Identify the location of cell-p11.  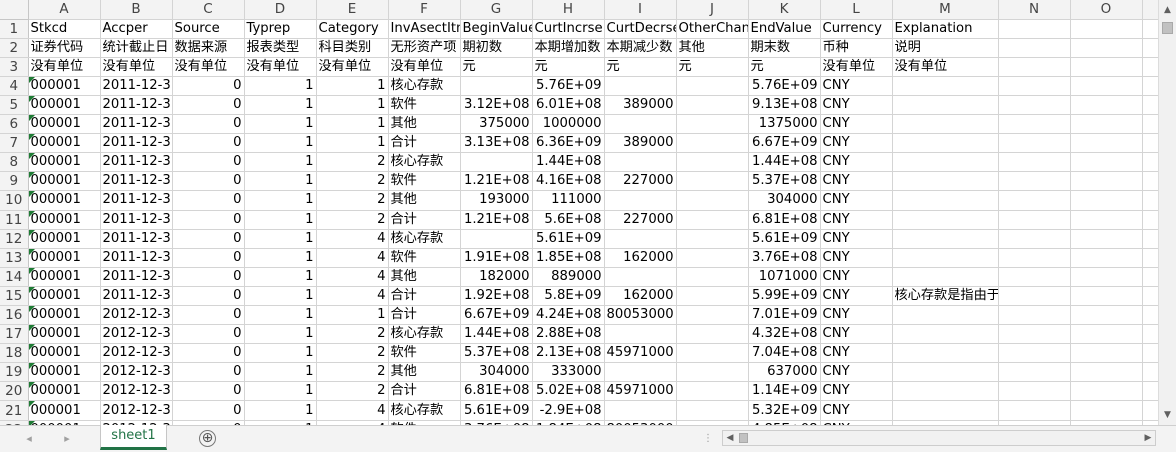
(1150, 220).